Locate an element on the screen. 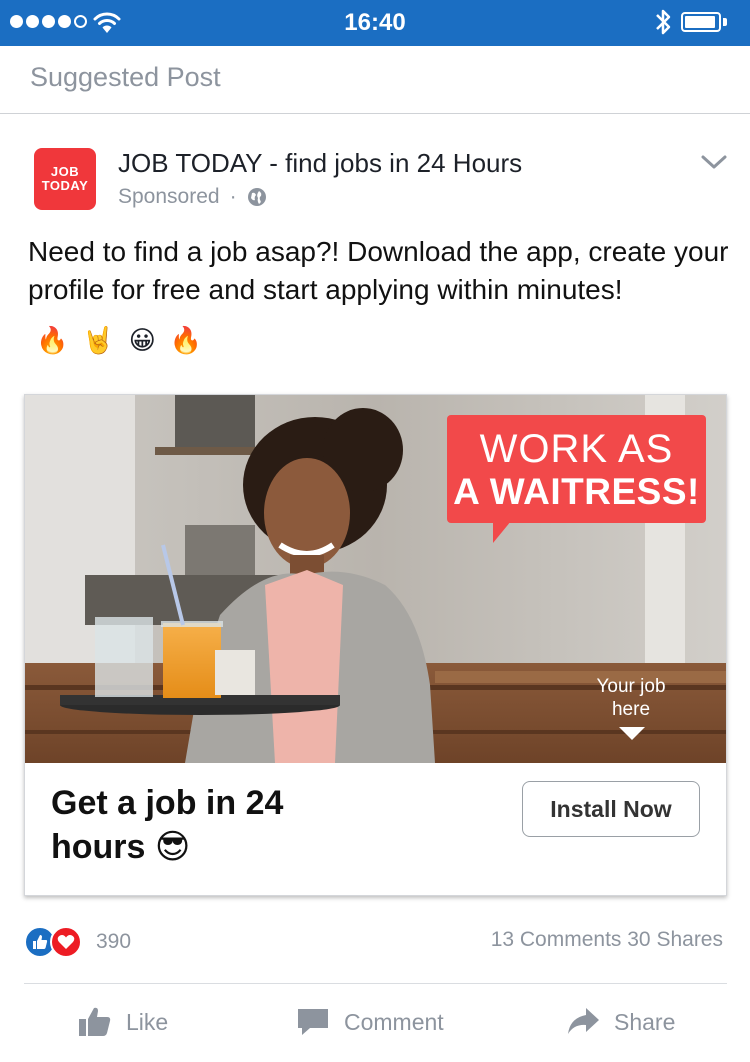 This screenshot has width=750, height=1062. rock-hand-emoji: 🤘 is located at coordinates (98, 340).